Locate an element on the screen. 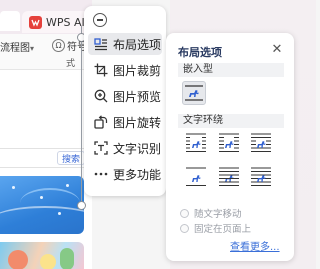 This screenshot has height=269, width=320. through-wrap-icon is located at coordinates (261, 143).